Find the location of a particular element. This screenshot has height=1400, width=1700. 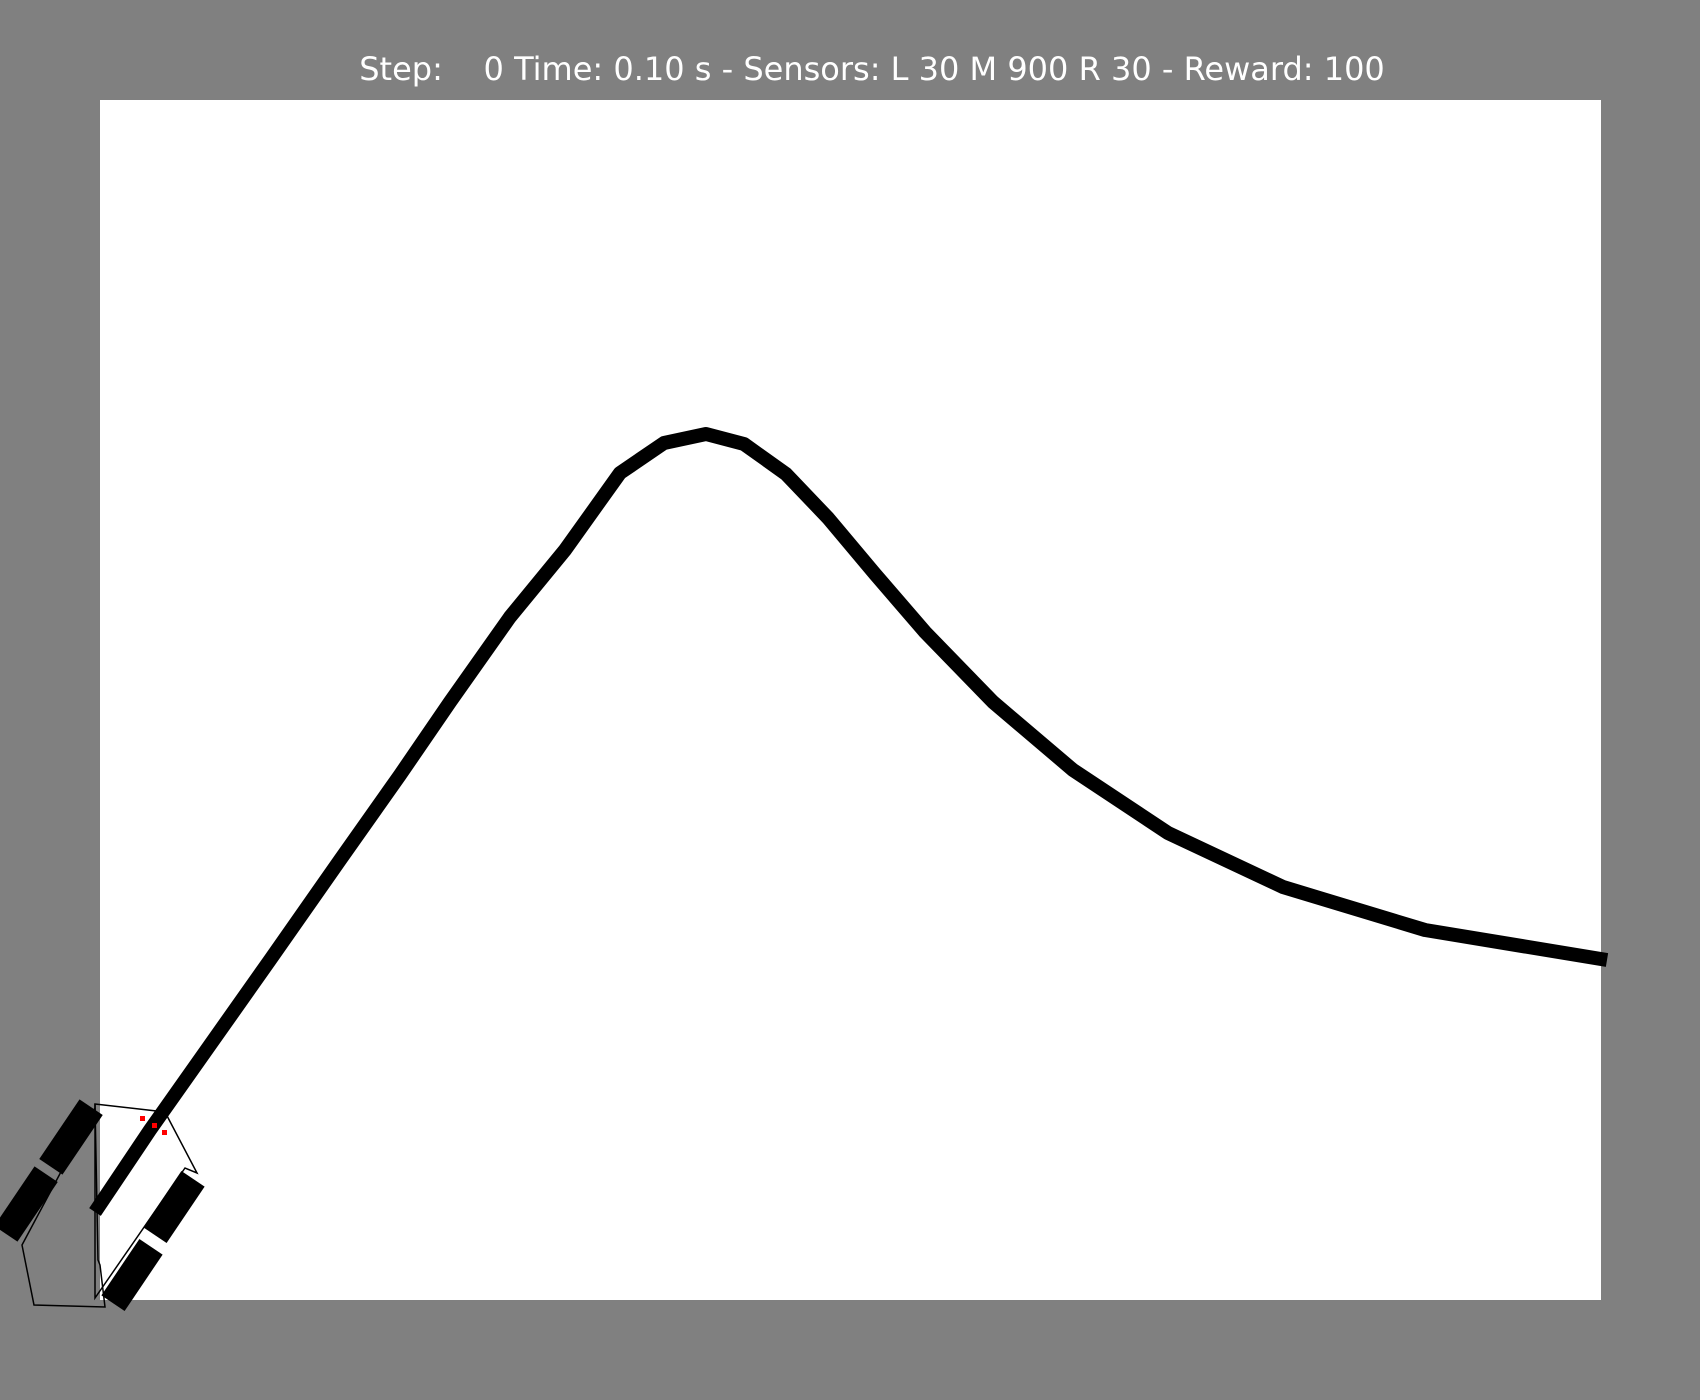

sensor-marker-right is located at coordinates (164, 1132).